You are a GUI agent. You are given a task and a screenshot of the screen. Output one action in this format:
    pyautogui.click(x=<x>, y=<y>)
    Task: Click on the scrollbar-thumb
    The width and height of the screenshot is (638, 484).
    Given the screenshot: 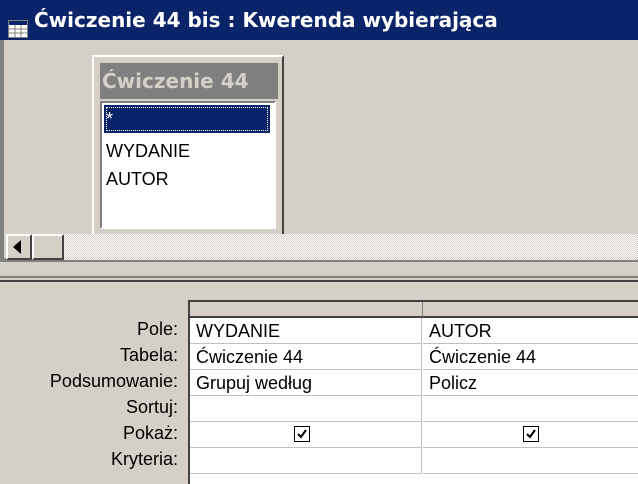 What is the action you would take?
    pyautogui.click(x=48, y=247)
    